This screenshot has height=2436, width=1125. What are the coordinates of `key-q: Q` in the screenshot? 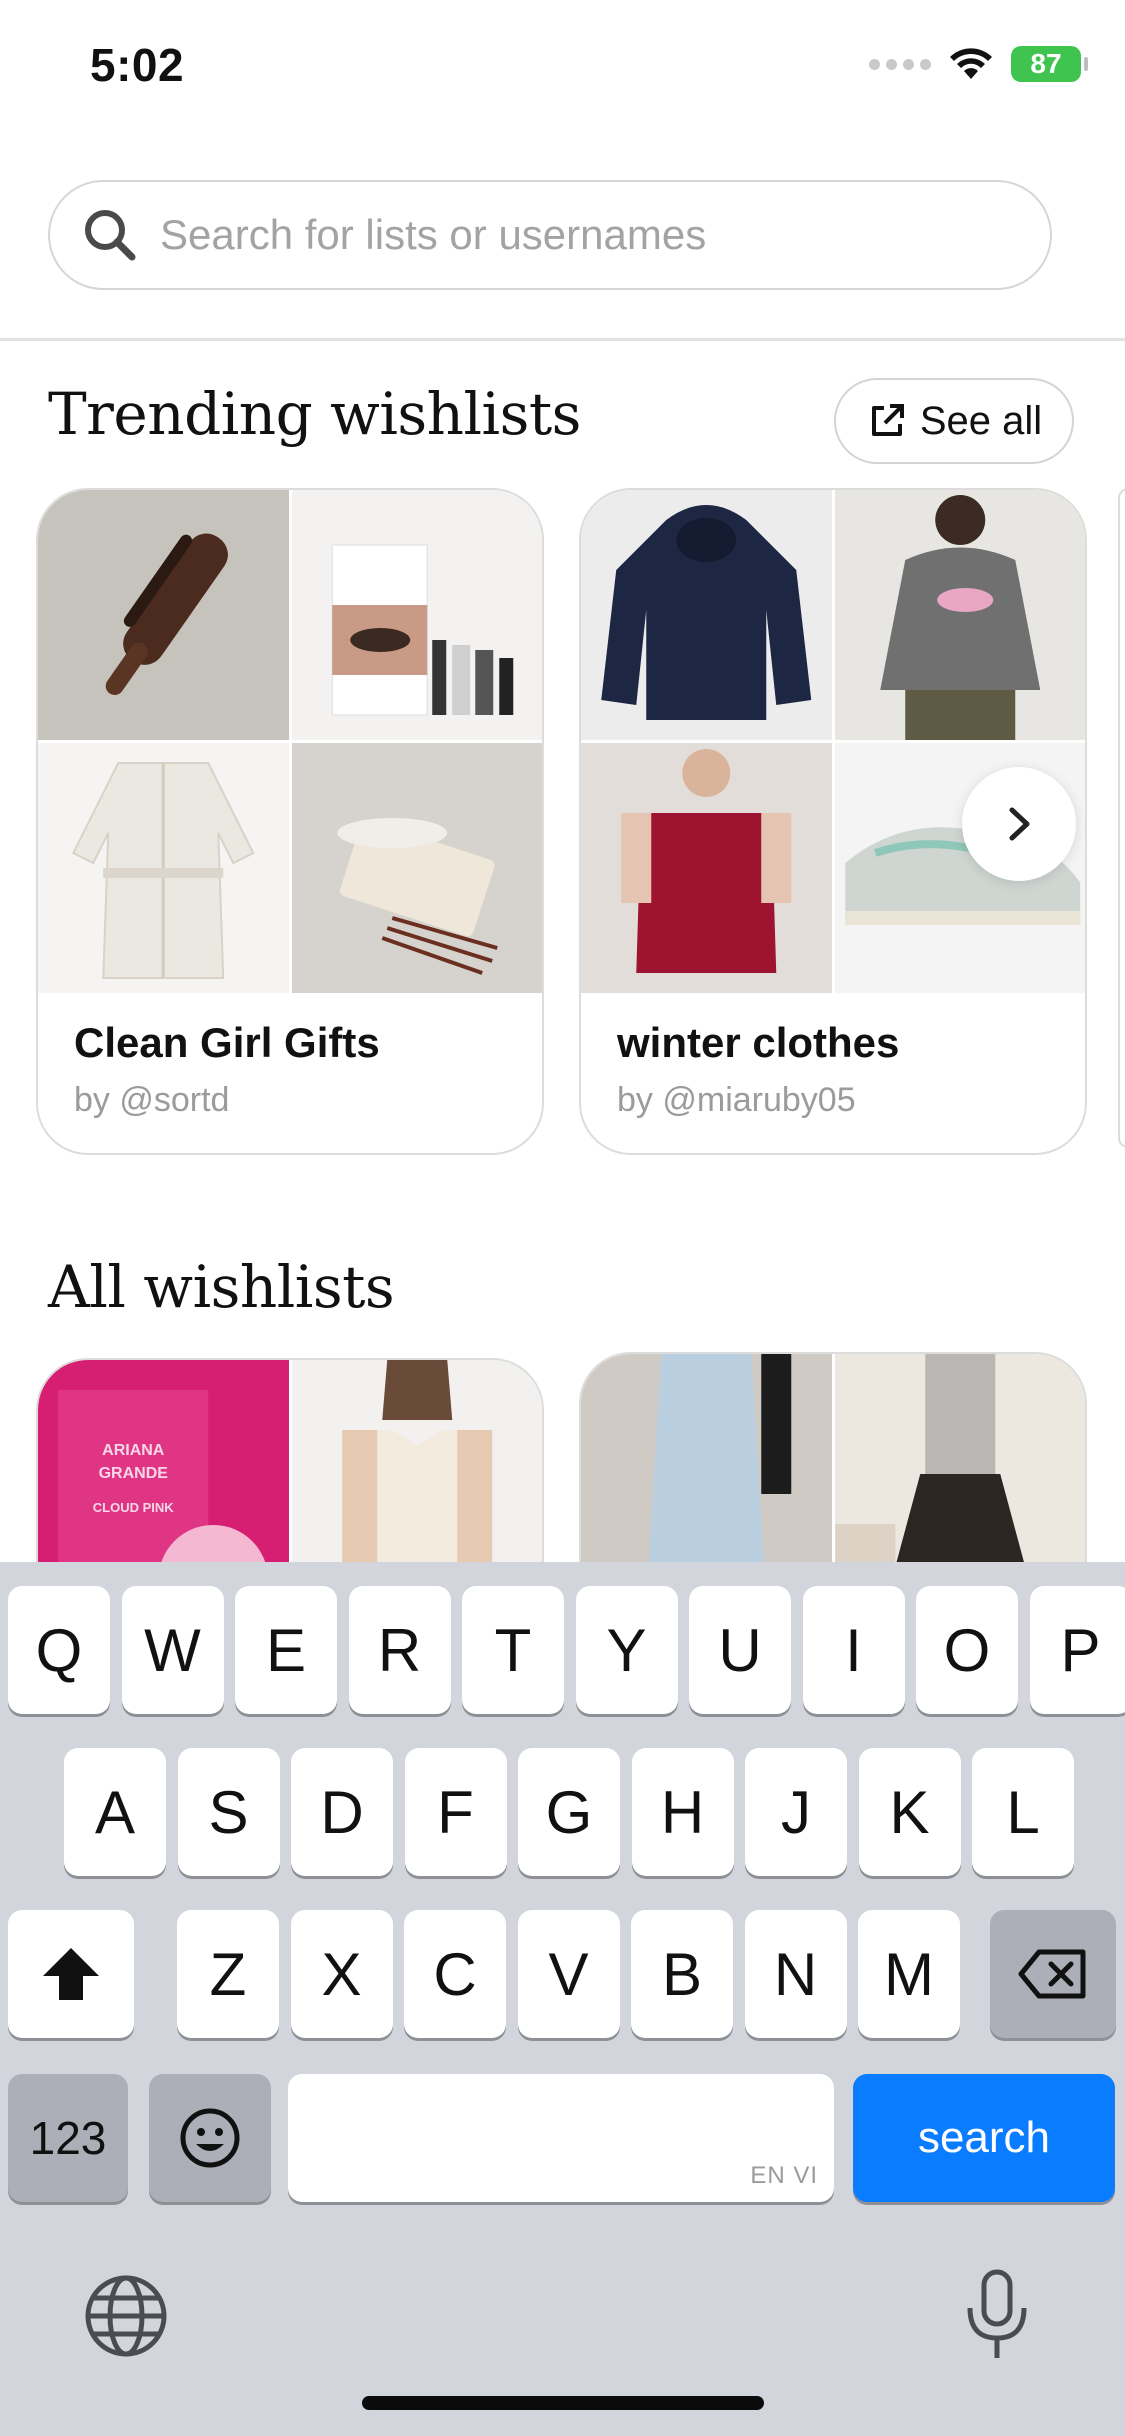 It's located at (59, 1650).